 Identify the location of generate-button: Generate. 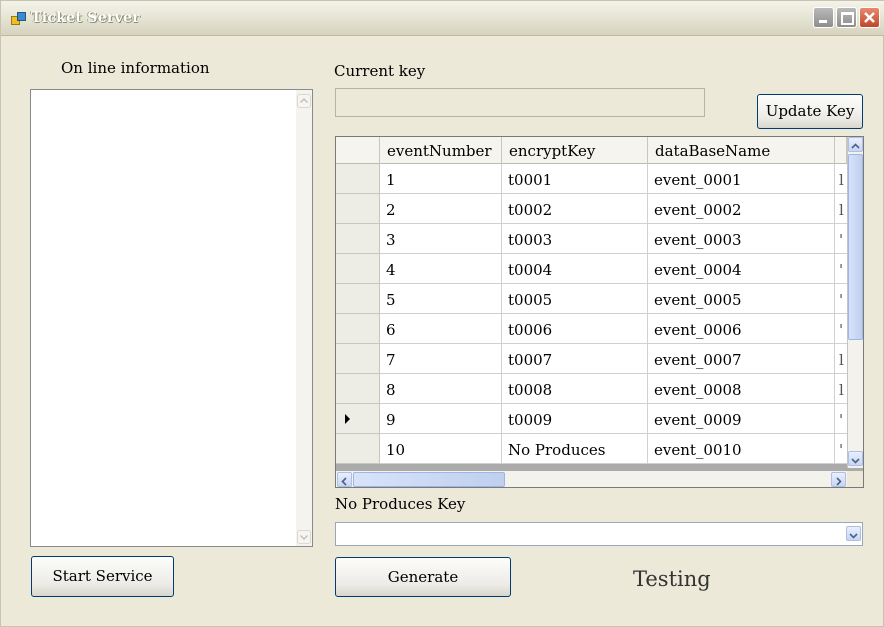
(423, 577).